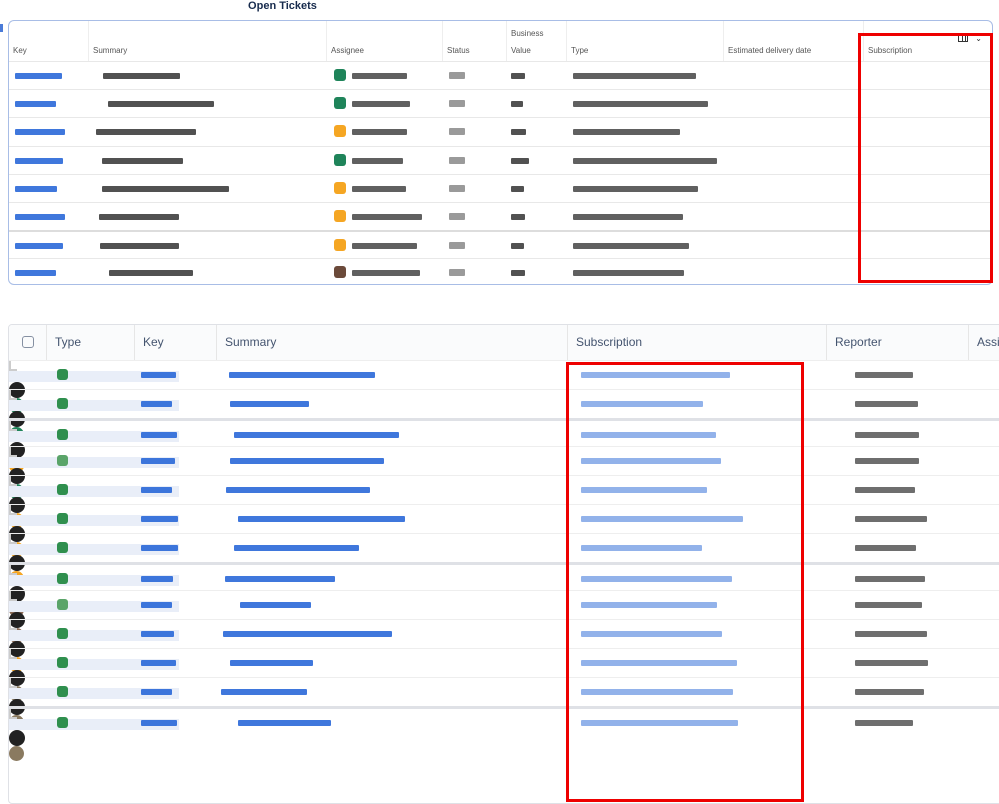 The image size is (999, 804). Describe the element at coordinates (536, 41) in the screenshot. I see `column-header-business-value: Business Value` at that location.